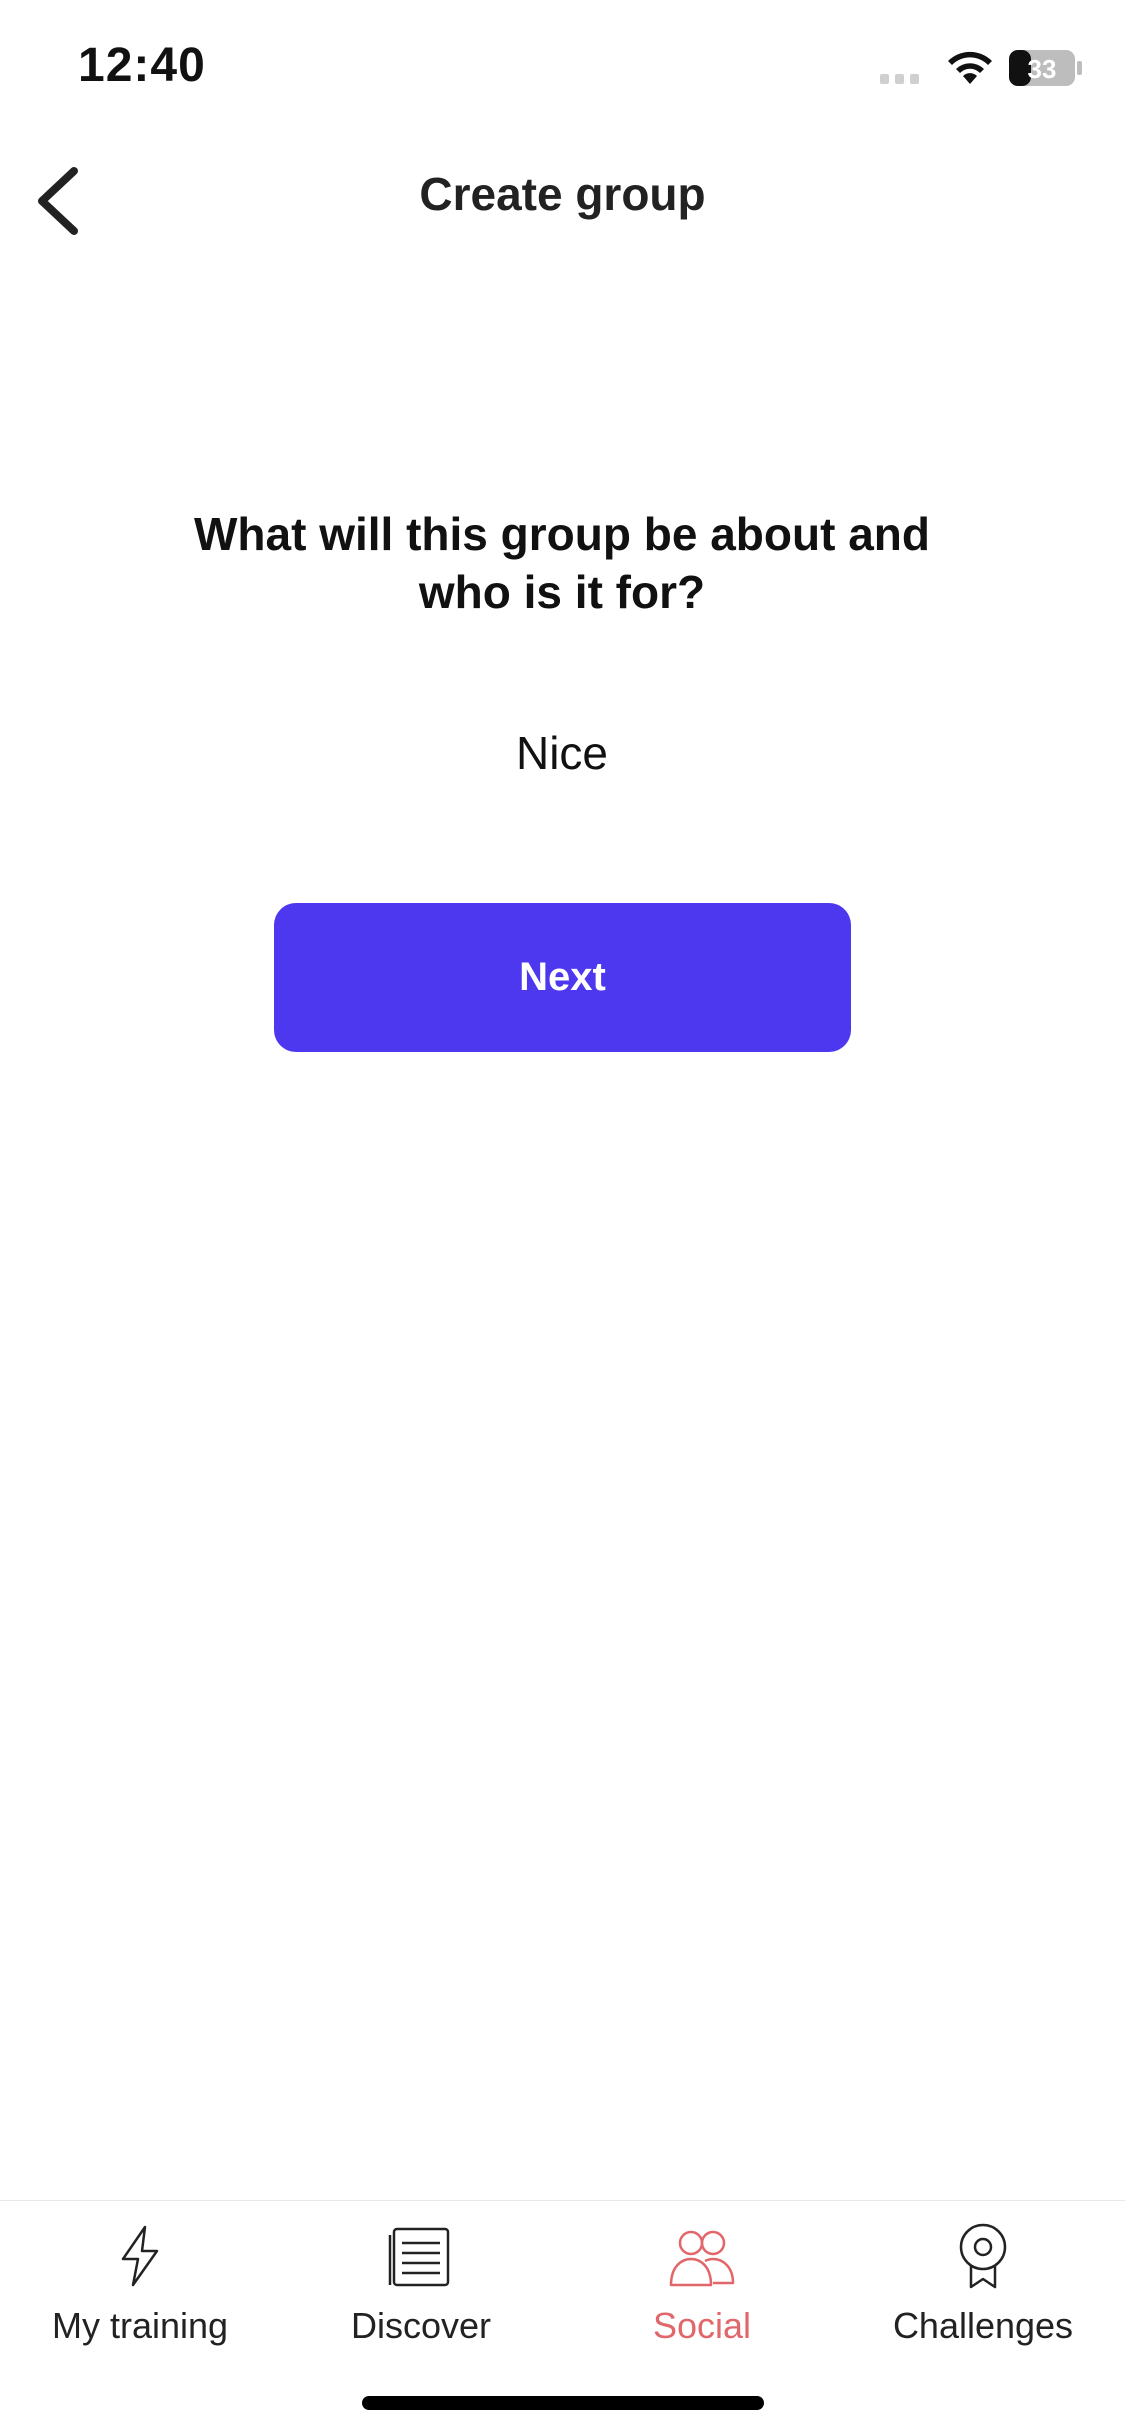 This screenshot has height=2436, width=1125. I want to click on page-title: Create group, so click(562, 194).